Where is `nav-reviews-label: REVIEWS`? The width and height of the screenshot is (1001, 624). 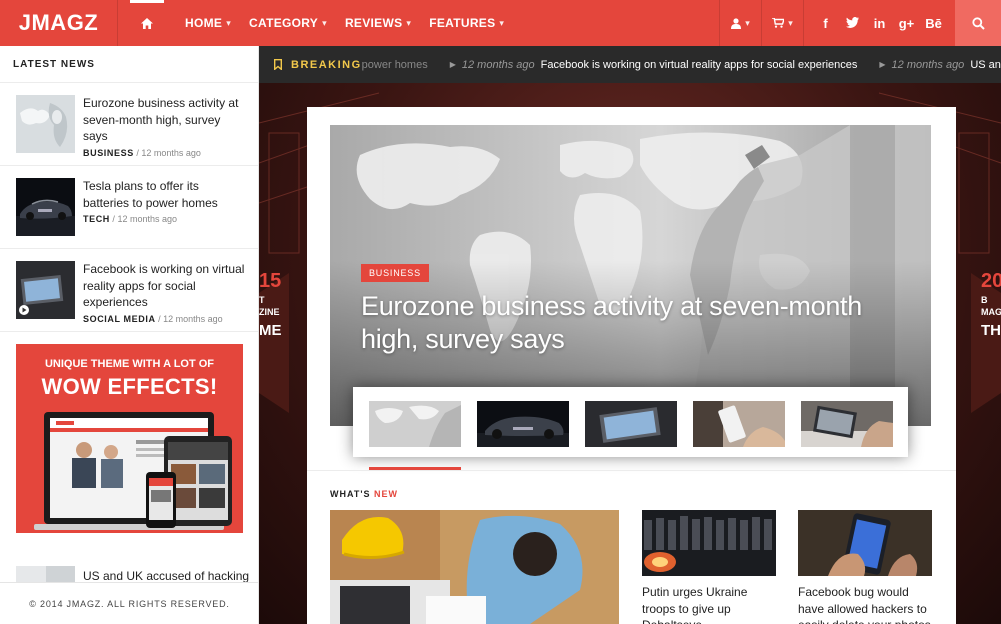 nav-reviews-label: REVIEWS is located at coordinates (373, 23).